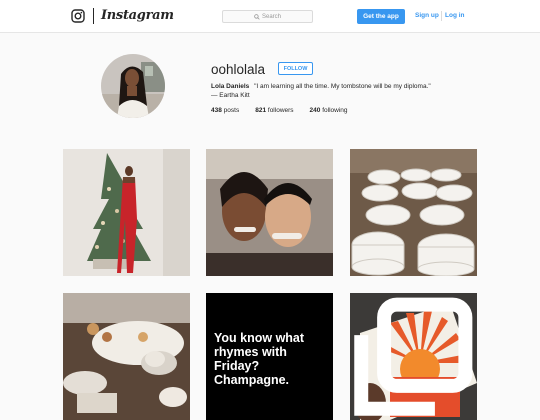  I want to click on profile-stats: 438 posts 821 followers 240 following, so click(279, 110).